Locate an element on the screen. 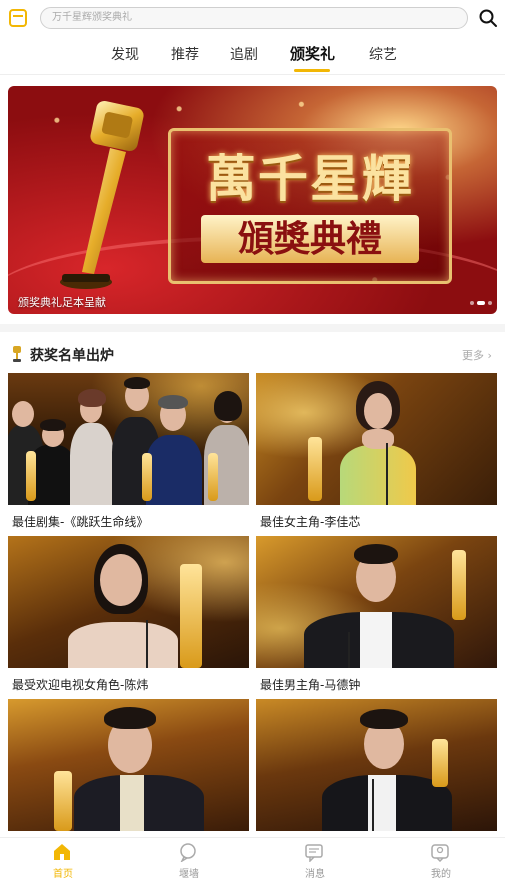 The width and height of the screenshot is (505, 882). card-title: 最受欢迎电视女角色-陈炜 is located at coordinates (80, 685).